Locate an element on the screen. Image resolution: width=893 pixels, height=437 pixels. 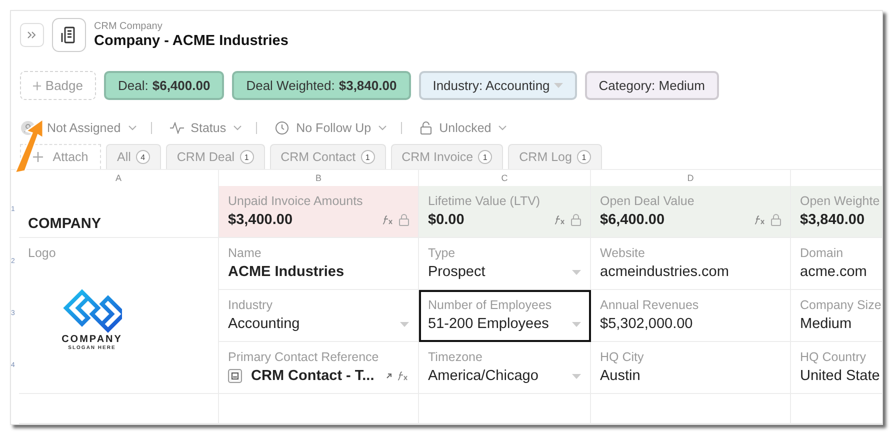
tab: CRM Invoice 1 is located at coordinates (447, 156).